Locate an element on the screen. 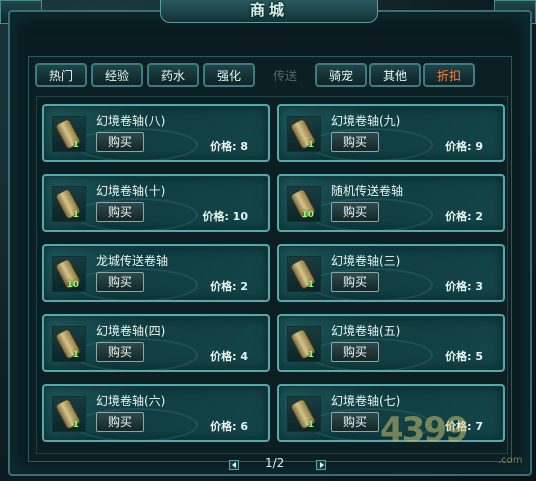  item-name: 龙城传送卷轴 is located at coordinates (132, 261).